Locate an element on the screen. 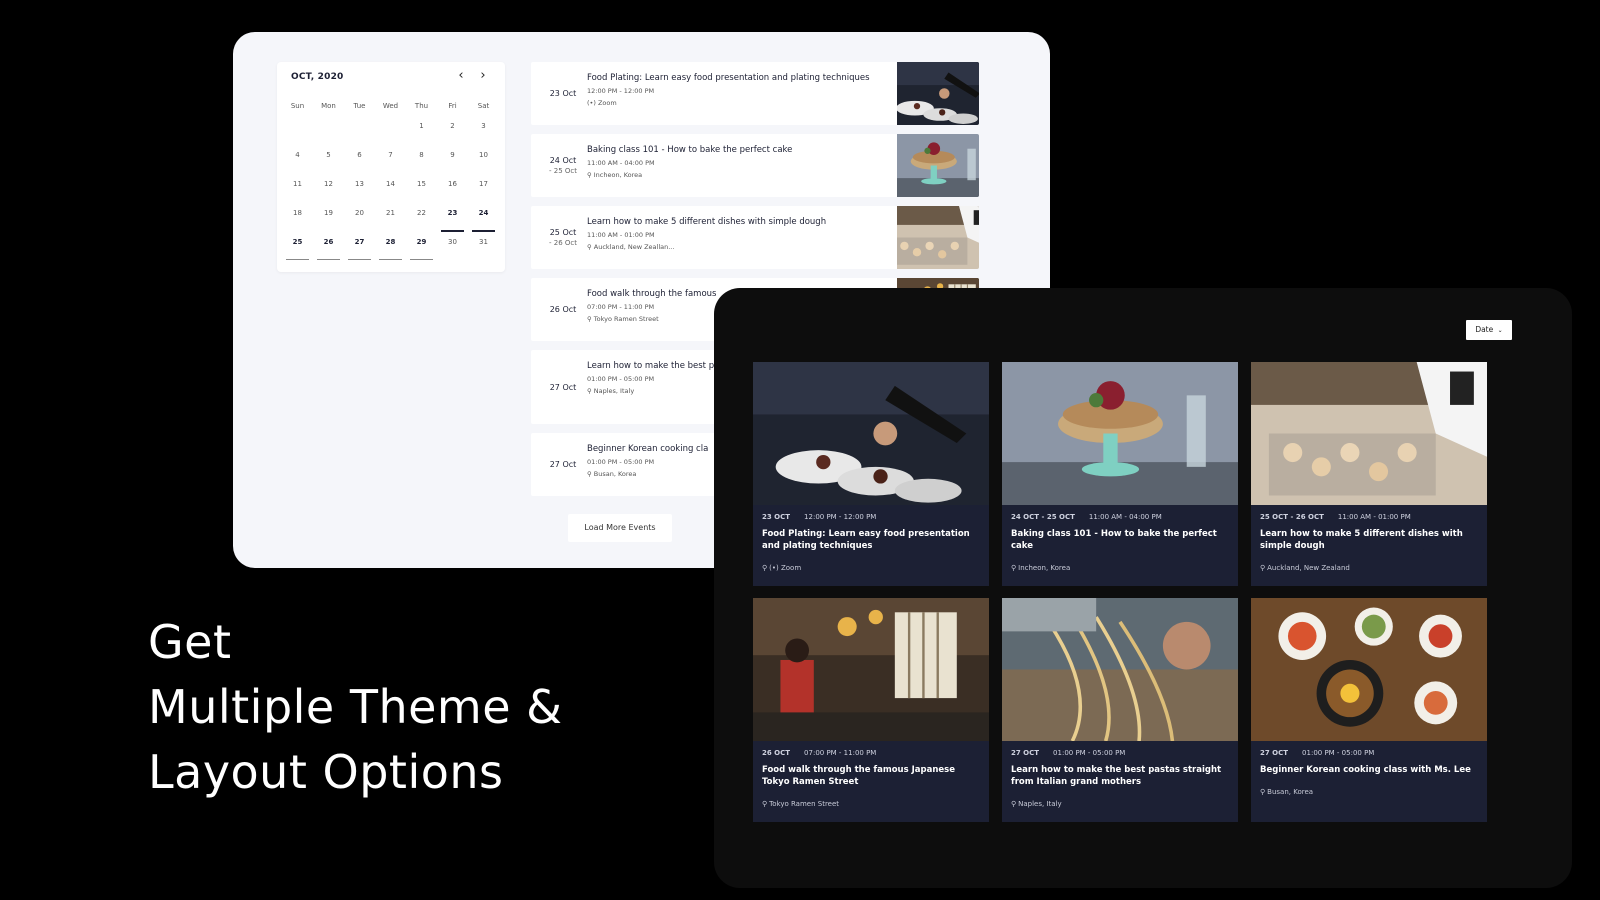 This screenshot has width=1600, height=900. event-card-meta: 23 OCT 12:00 PM - 12:00 PM is located at coordinates (819, 517).